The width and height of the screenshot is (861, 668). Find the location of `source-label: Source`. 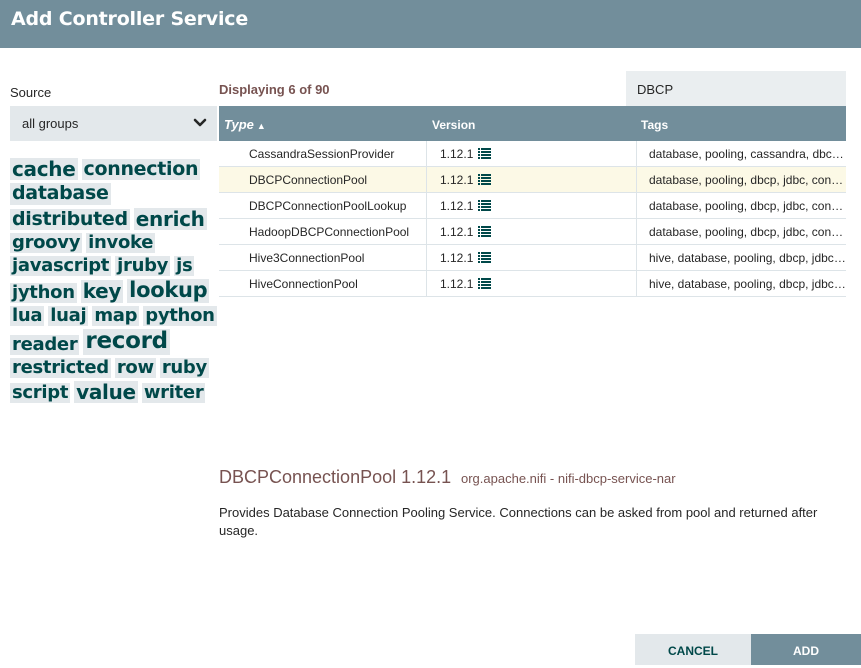

source-label: Source is located at coordinates (31, 92).